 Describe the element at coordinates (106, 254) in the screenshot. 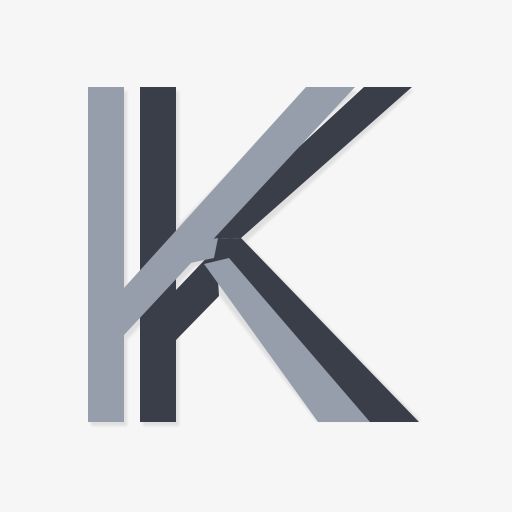

I see `k-light-stem` at that location.